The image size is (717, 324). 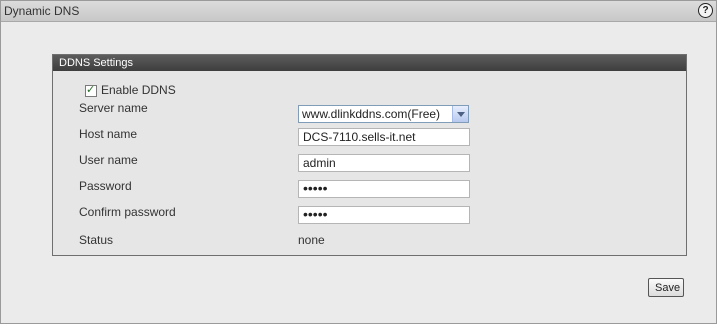 What do you see at coordinates (127, 212) in the screenshot?
I see `confirm-password-label: Confirm password` at bounding box center [127, 212].